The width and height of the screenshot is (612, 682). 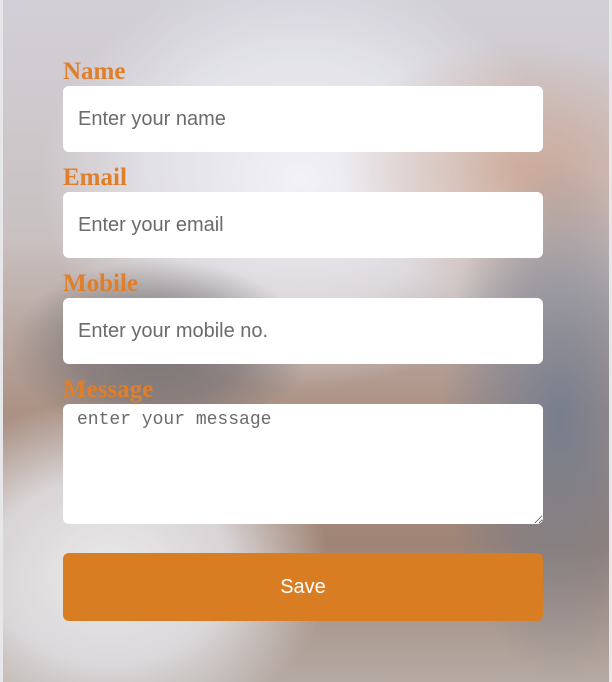 I want to click on email-label: Email, so click(x=95, y=177).